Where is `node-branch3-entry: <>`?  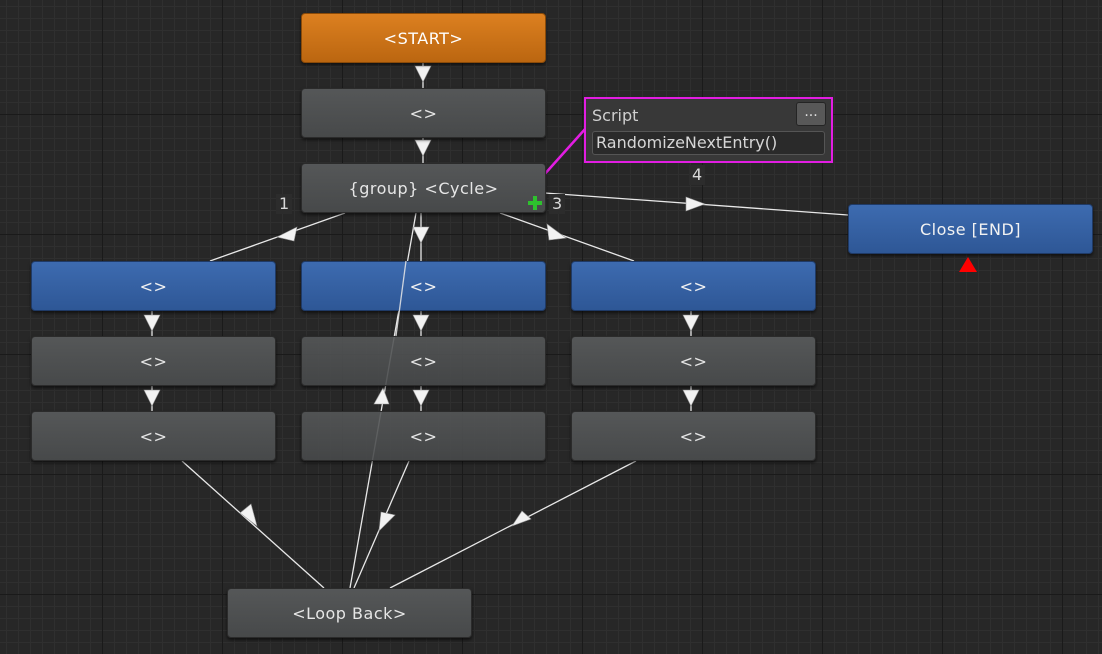
node-branch3-entry: <> is located at coordinates (693, 286).